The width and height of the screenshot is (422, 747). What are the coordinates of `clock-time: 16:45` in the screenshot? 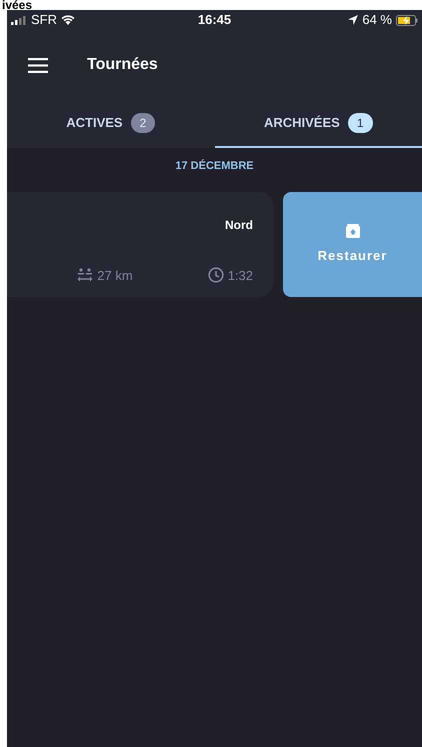 It's located at (215, 20).